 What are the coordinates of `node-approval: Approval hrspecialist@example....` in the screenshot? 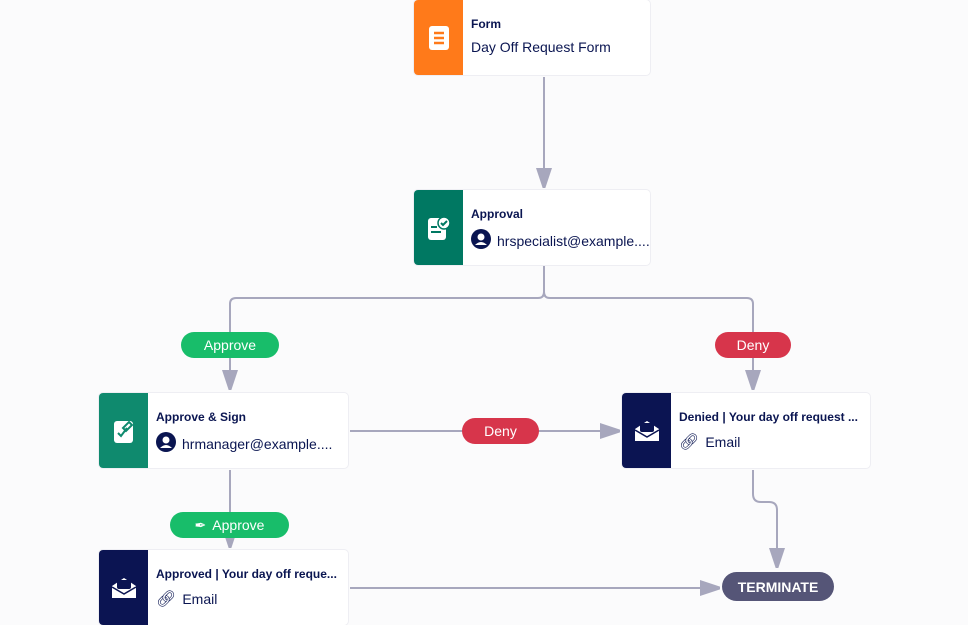 It's located at (532, 227).